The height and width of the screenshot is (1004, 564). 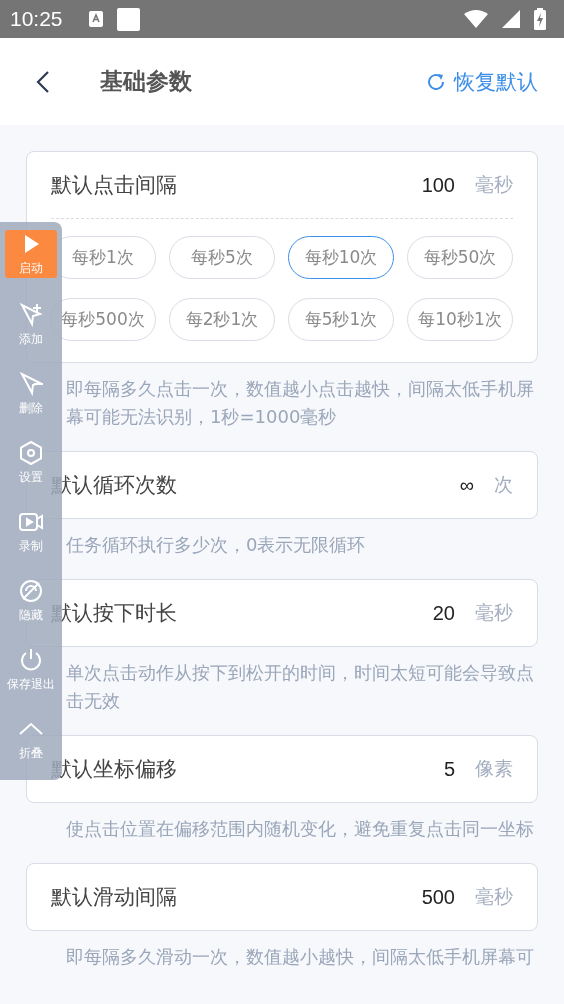 I want to click on toolbar-button: 添加, so click(x=31, y=324).